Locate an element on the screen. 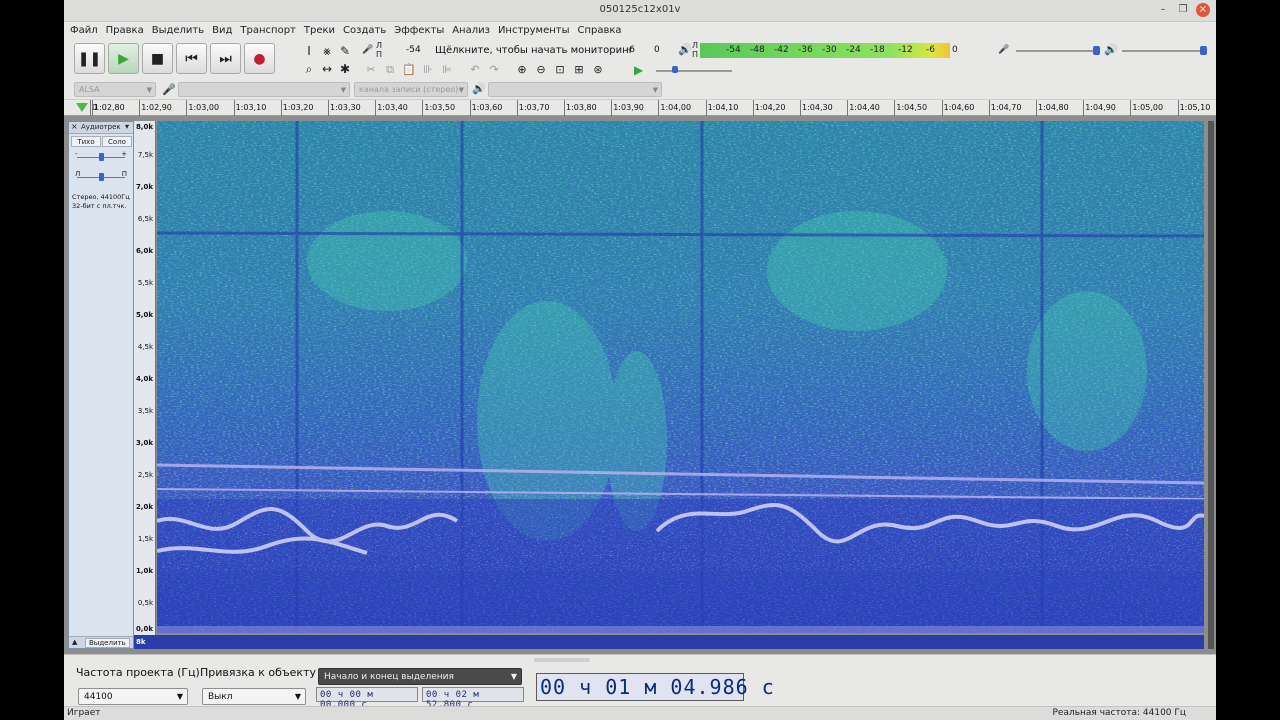 This screenshot has height=720, width=1280. menu-analyze: Анализ is located at coordinates (473, 31).